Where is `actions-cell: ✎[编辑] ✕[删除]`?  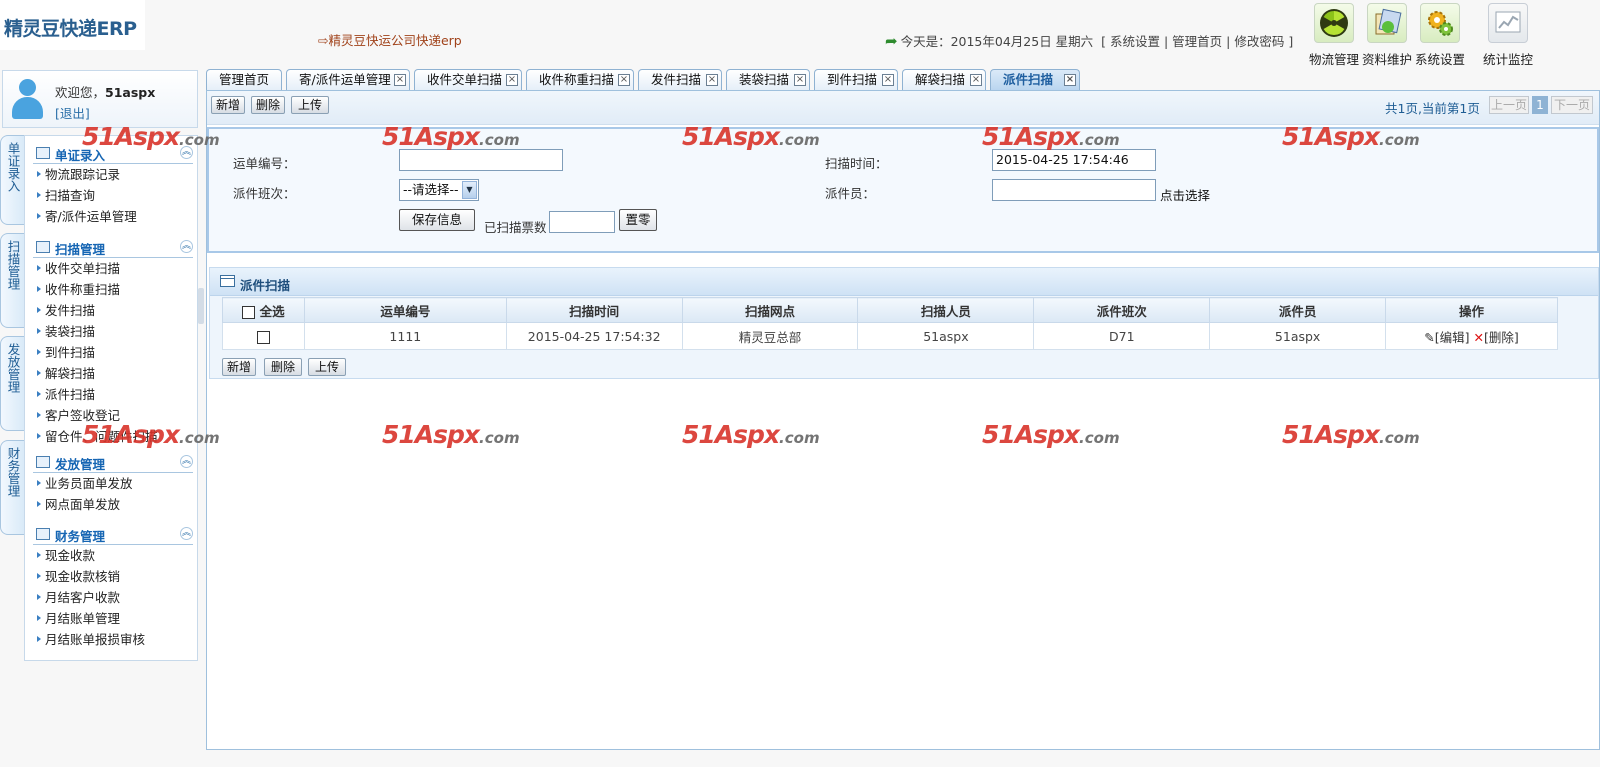
actions-cell: ✎[编辑] ✕[删除] is located at coordinates (1471, 336).